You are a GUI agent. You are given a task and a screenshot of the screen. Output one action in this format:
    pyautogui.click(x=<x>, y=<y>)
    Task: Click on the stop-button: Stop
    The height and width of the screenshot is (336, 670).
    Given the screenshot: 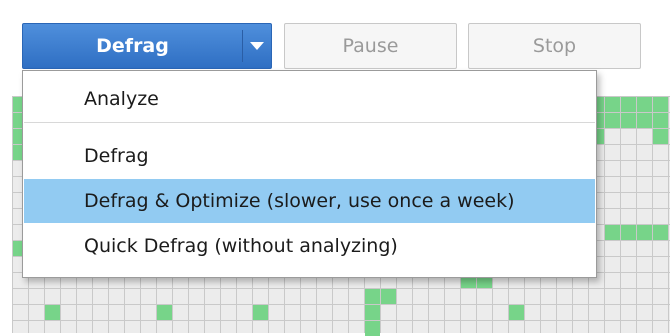 What is the action you would take?
    pyautogui.click(x=554, y=46)
    